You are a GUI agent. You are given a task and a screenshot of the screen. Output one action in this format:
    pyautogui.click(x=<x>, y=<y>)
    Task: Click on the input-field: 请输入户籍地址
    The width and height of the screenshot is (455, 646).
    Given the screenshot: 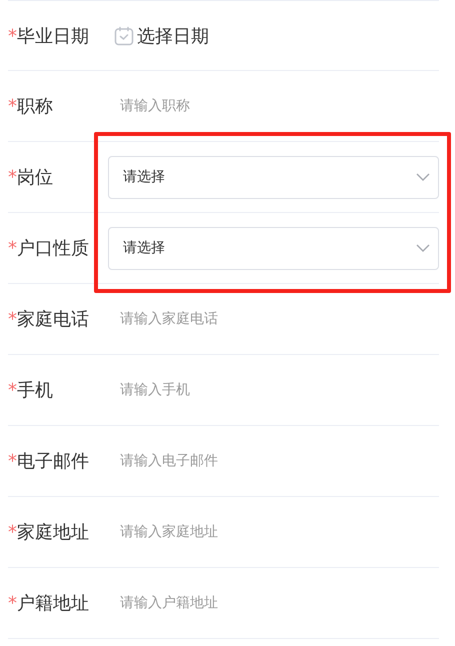 What is the action you would take?
    pyautogui.click(x=270, y=603)
    